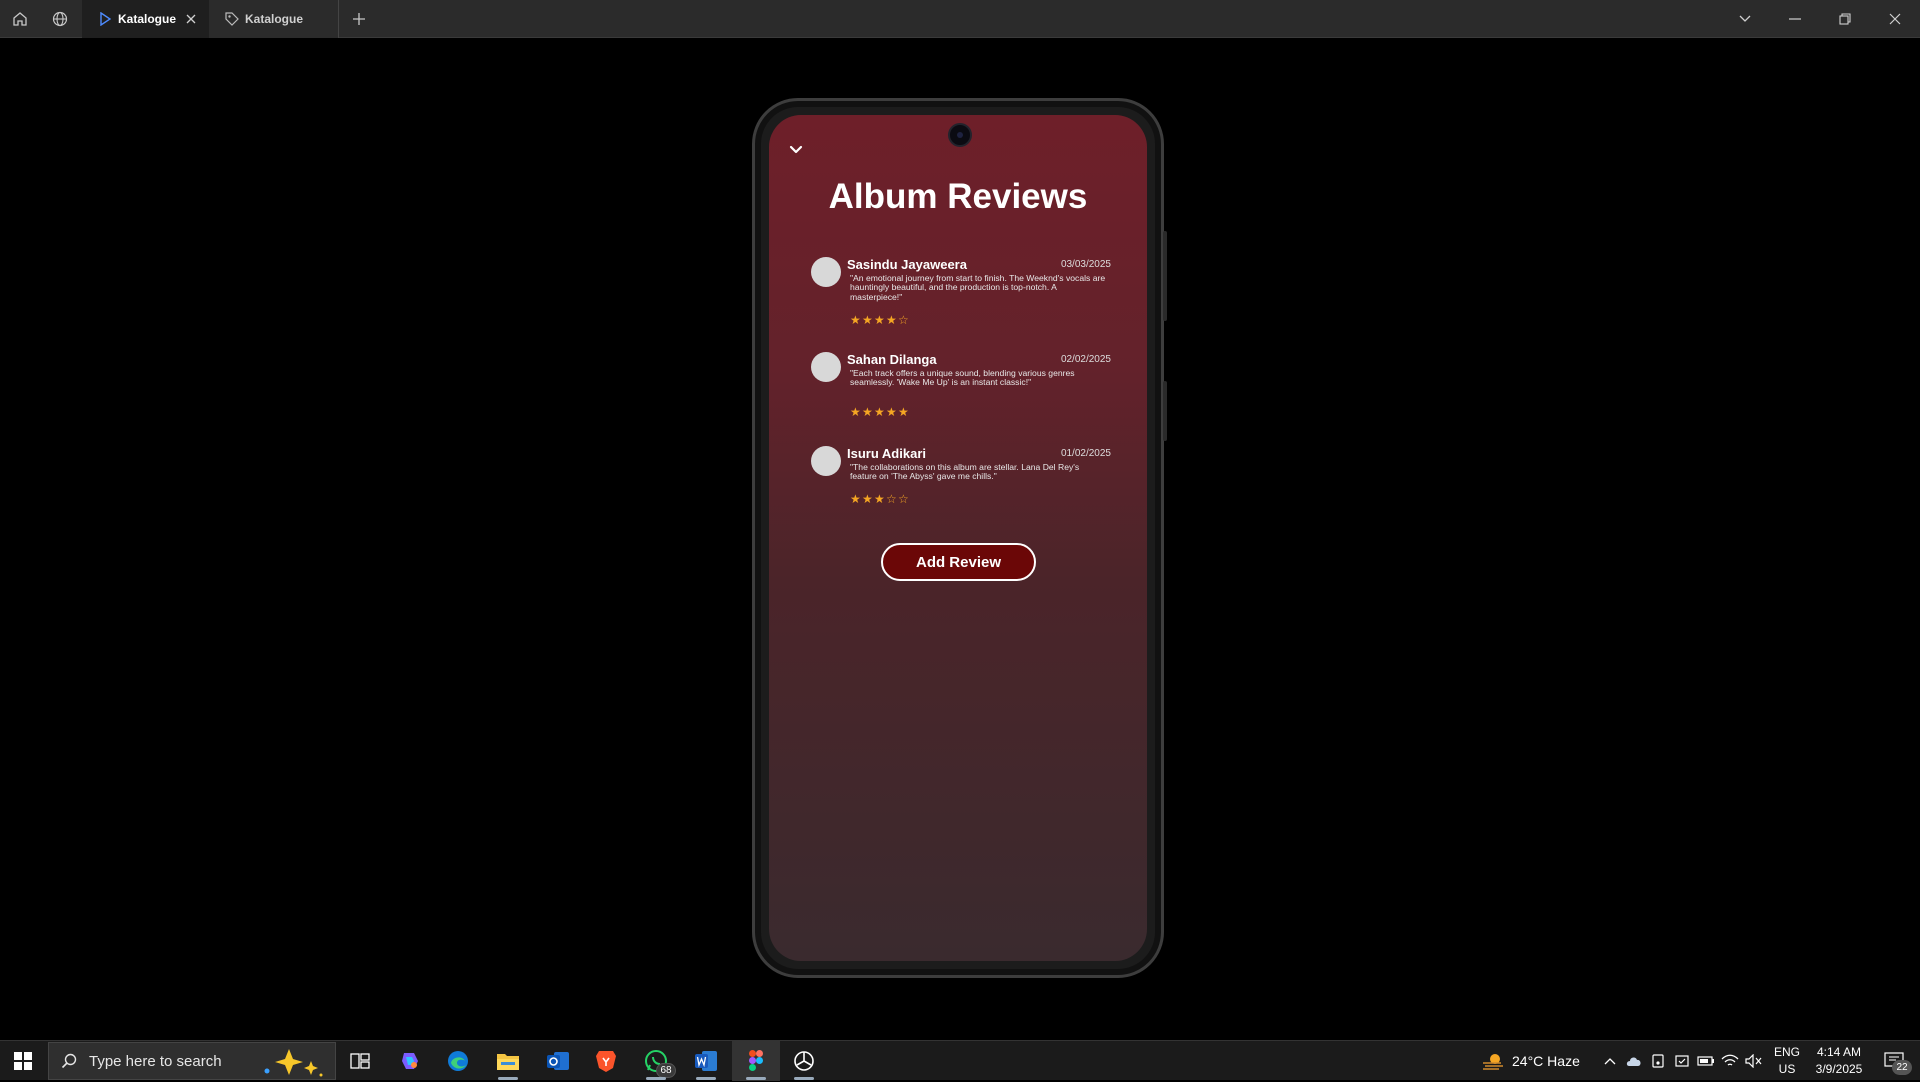 The height and width of the screenshot is (1082, 1920). Describe the element at coordinates (1839, 1060) in the screenshot. I see `clock: 4:14 AM 3/9/2025` at that location.